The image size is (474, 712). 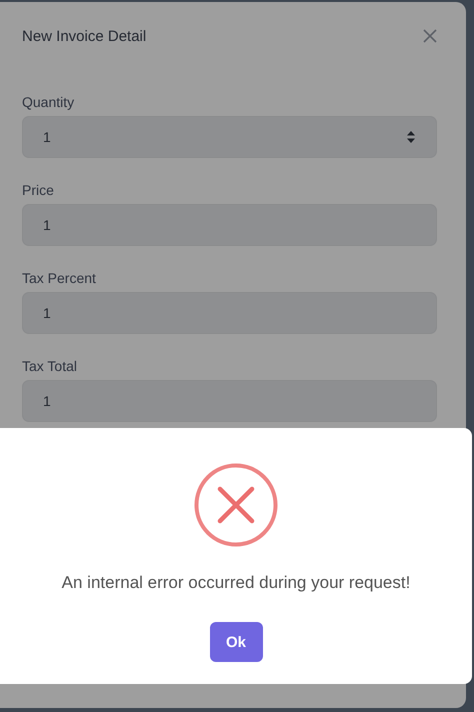 I want to click on error-icon, so click(x=236, y=505).